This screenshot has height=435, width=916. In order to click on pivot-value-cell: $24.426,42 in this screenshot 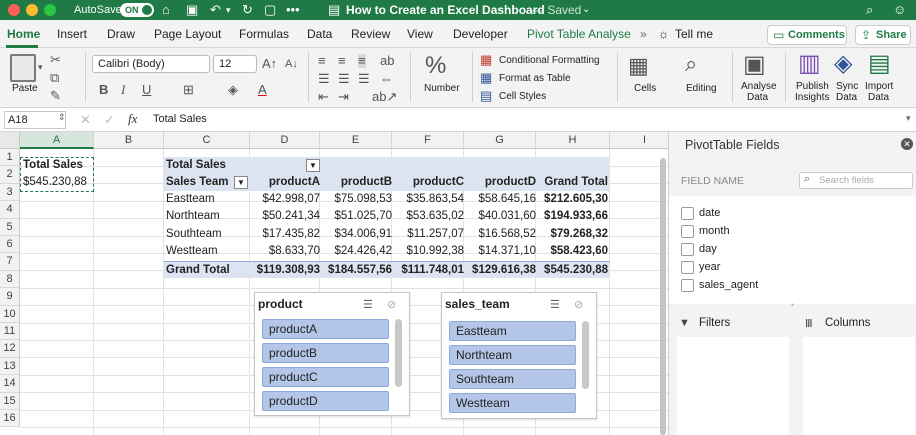, I will do `click(356, 251)`.